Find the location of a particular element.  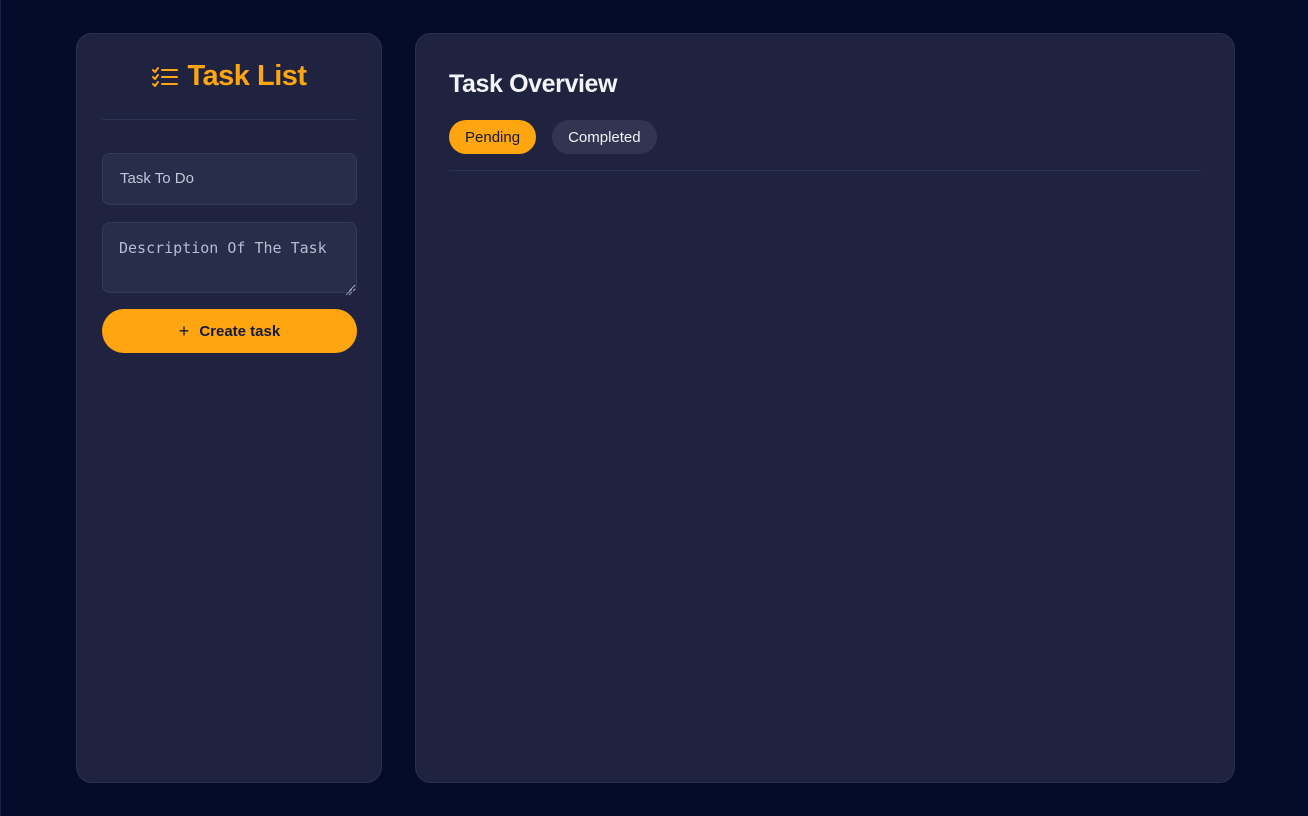

brand-header: Task List is located at coordinates (229, 77).